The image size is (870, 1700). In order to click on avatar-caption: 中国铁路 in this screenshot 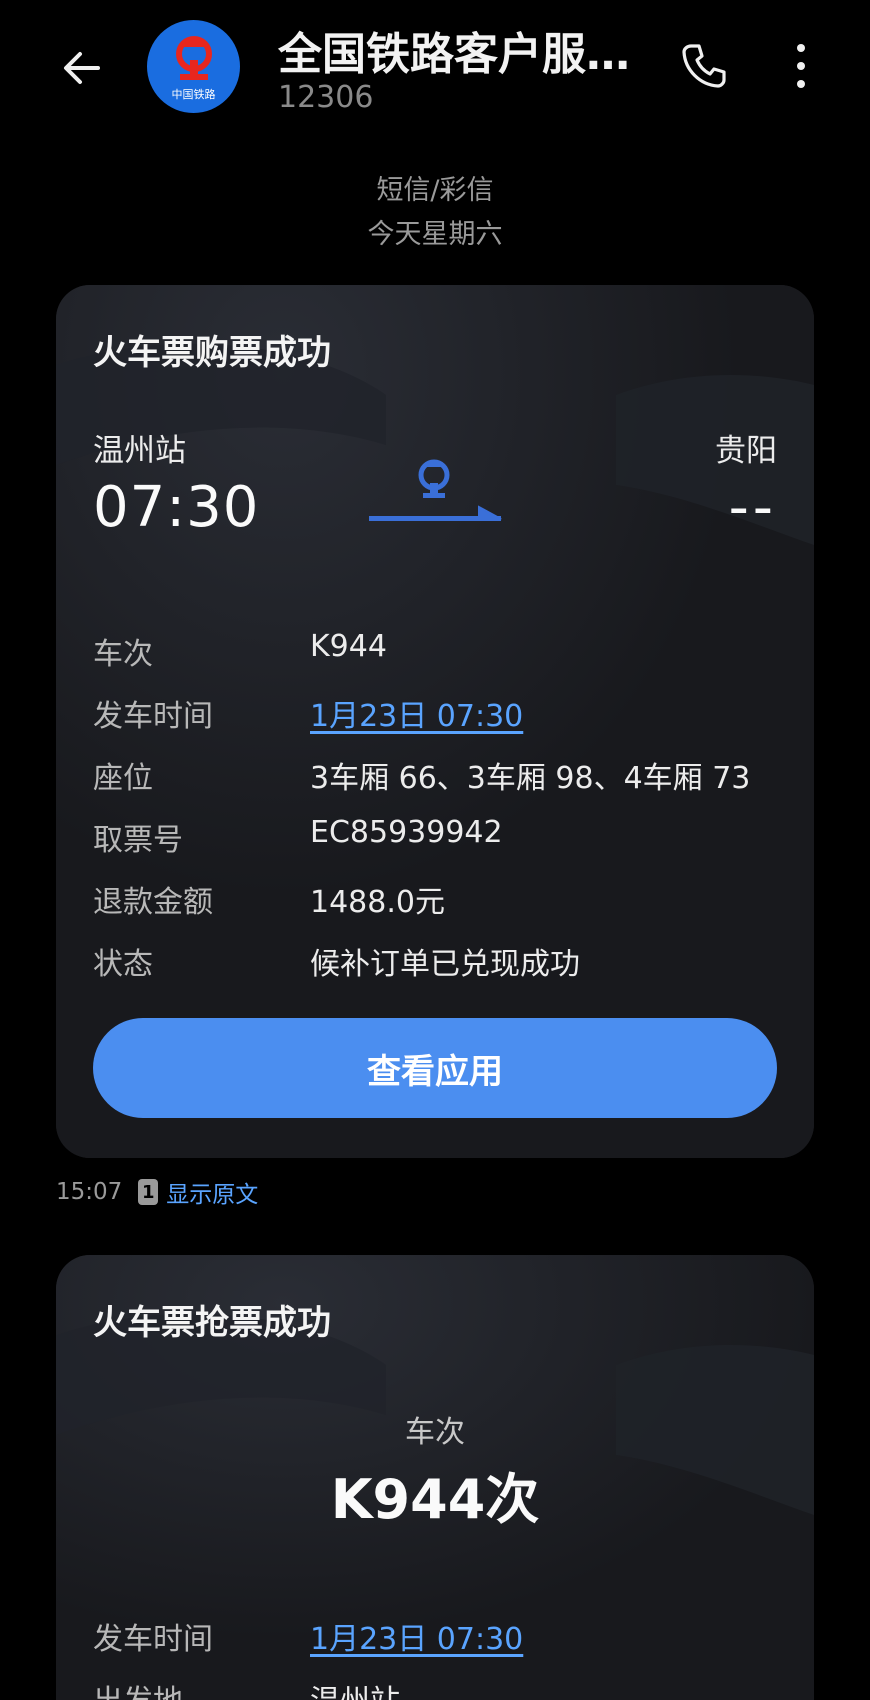, I will do `click(193, 94)`.